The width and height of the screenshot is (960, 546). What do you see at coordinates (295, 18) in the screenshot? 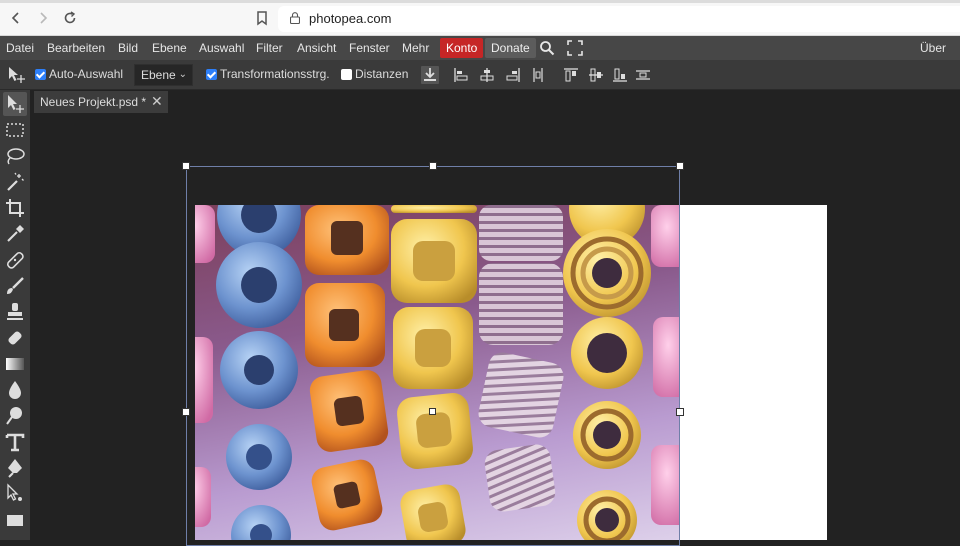
I see `lock-icon` at bounding box center [295, 18].